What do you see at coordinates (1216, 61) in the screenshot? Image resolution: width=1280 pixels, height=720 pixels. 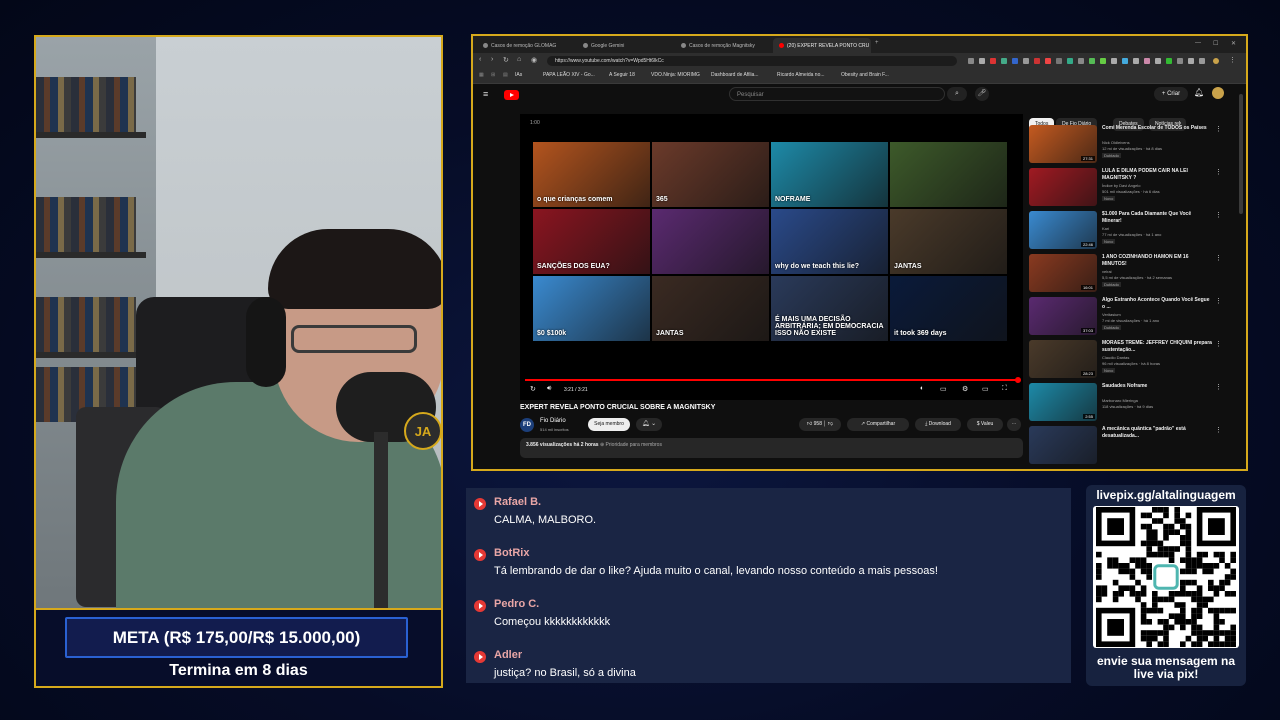 I see `profile-icon` at bounding box center [1216, 61].